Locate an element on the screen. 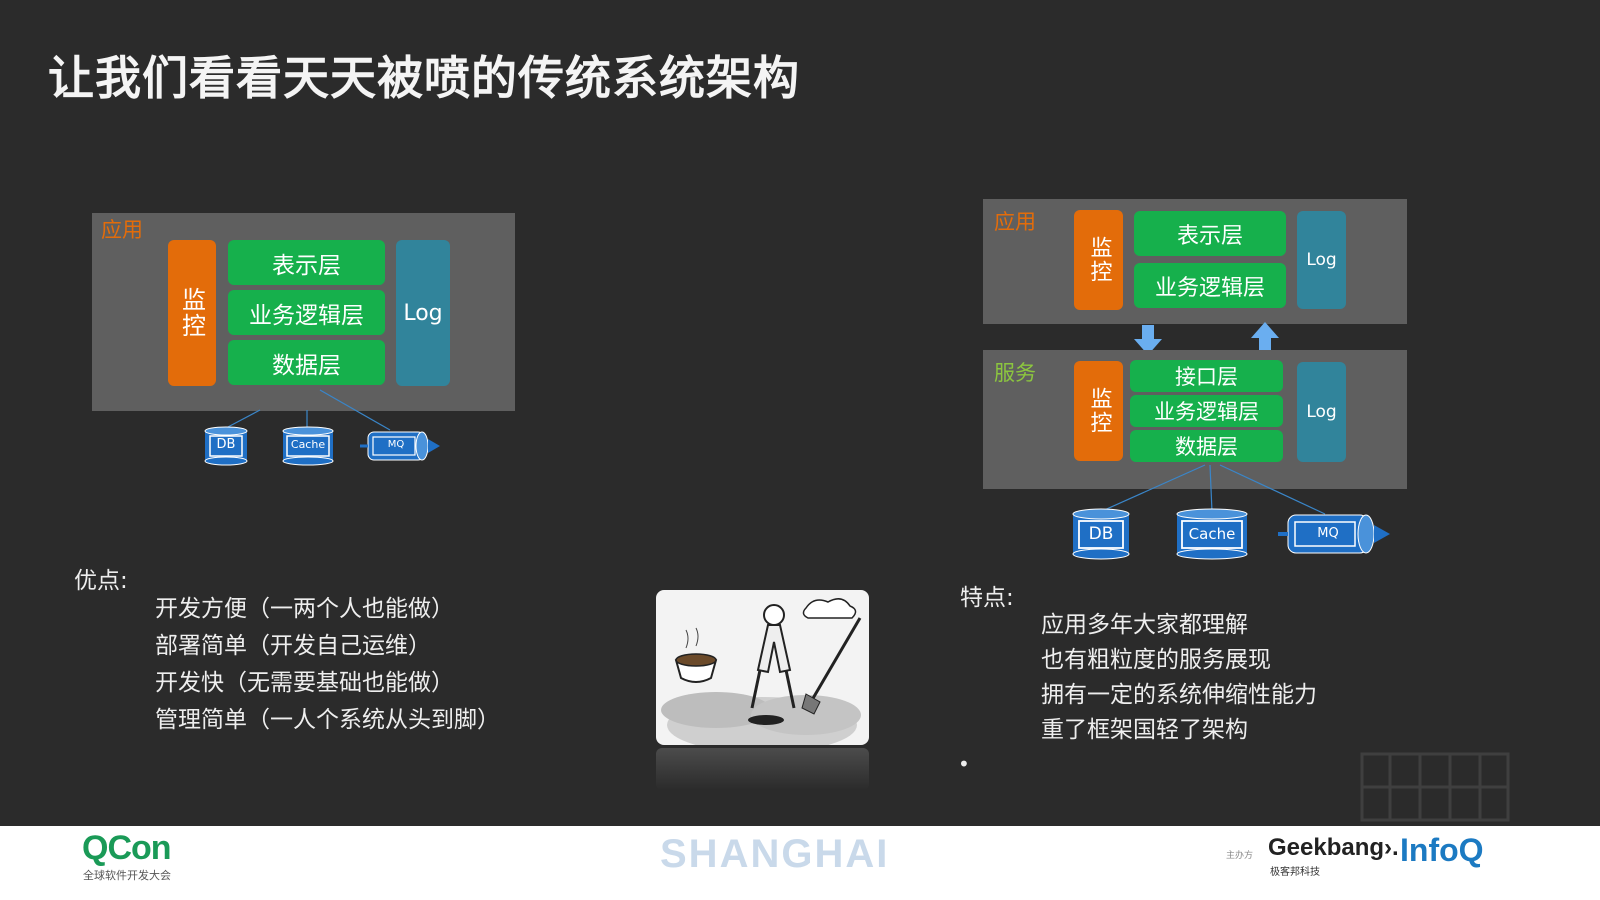 The image size is (1600, 900). geekbang-subtitle: 极客邦科技 is located at coordinates (1295, 872).